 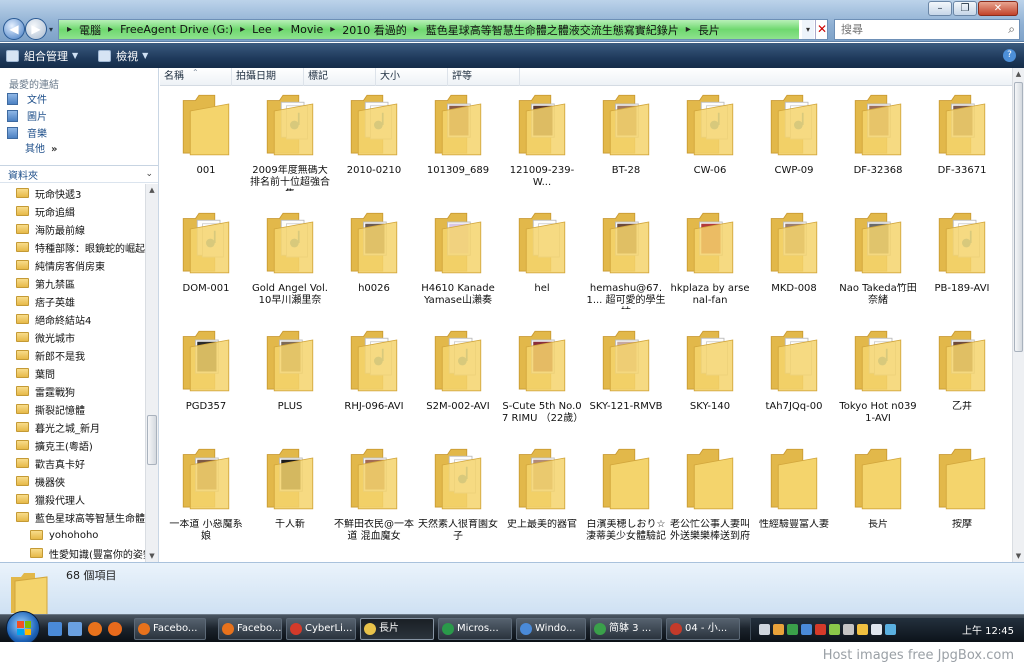 What do you see at coordinates (915, 29) in the screenshot?
I see `search-input` at bounding box center [915, 29].